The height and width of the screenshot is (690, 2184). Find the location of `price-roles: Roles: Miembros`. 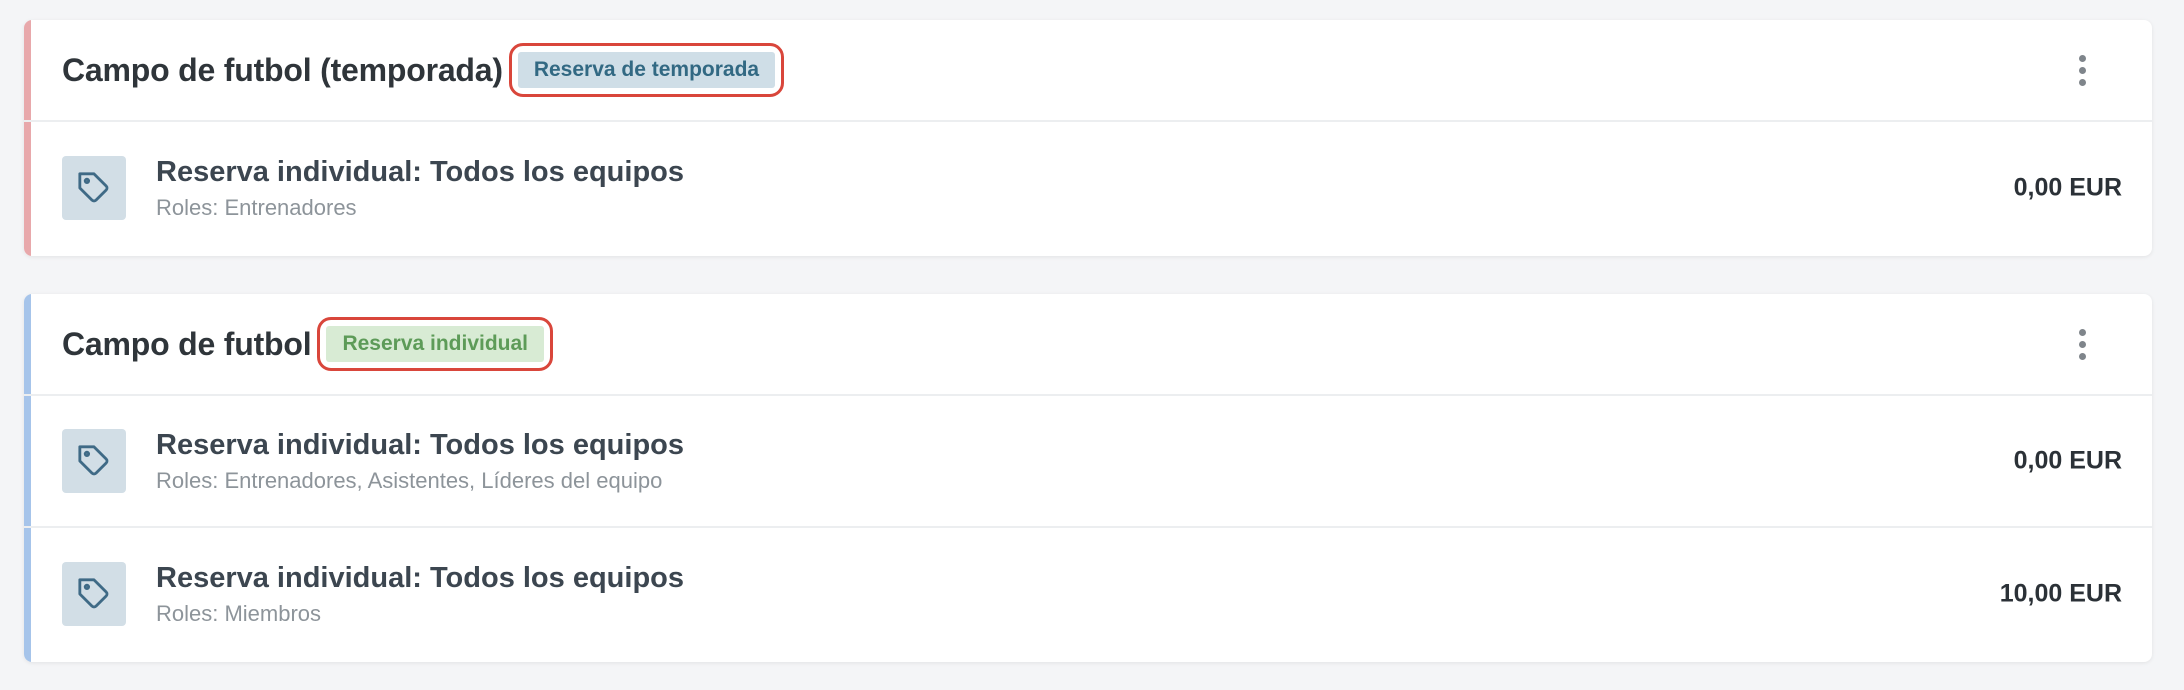

price-roles: Roles: Miembros is located at coordinates (239, 613).